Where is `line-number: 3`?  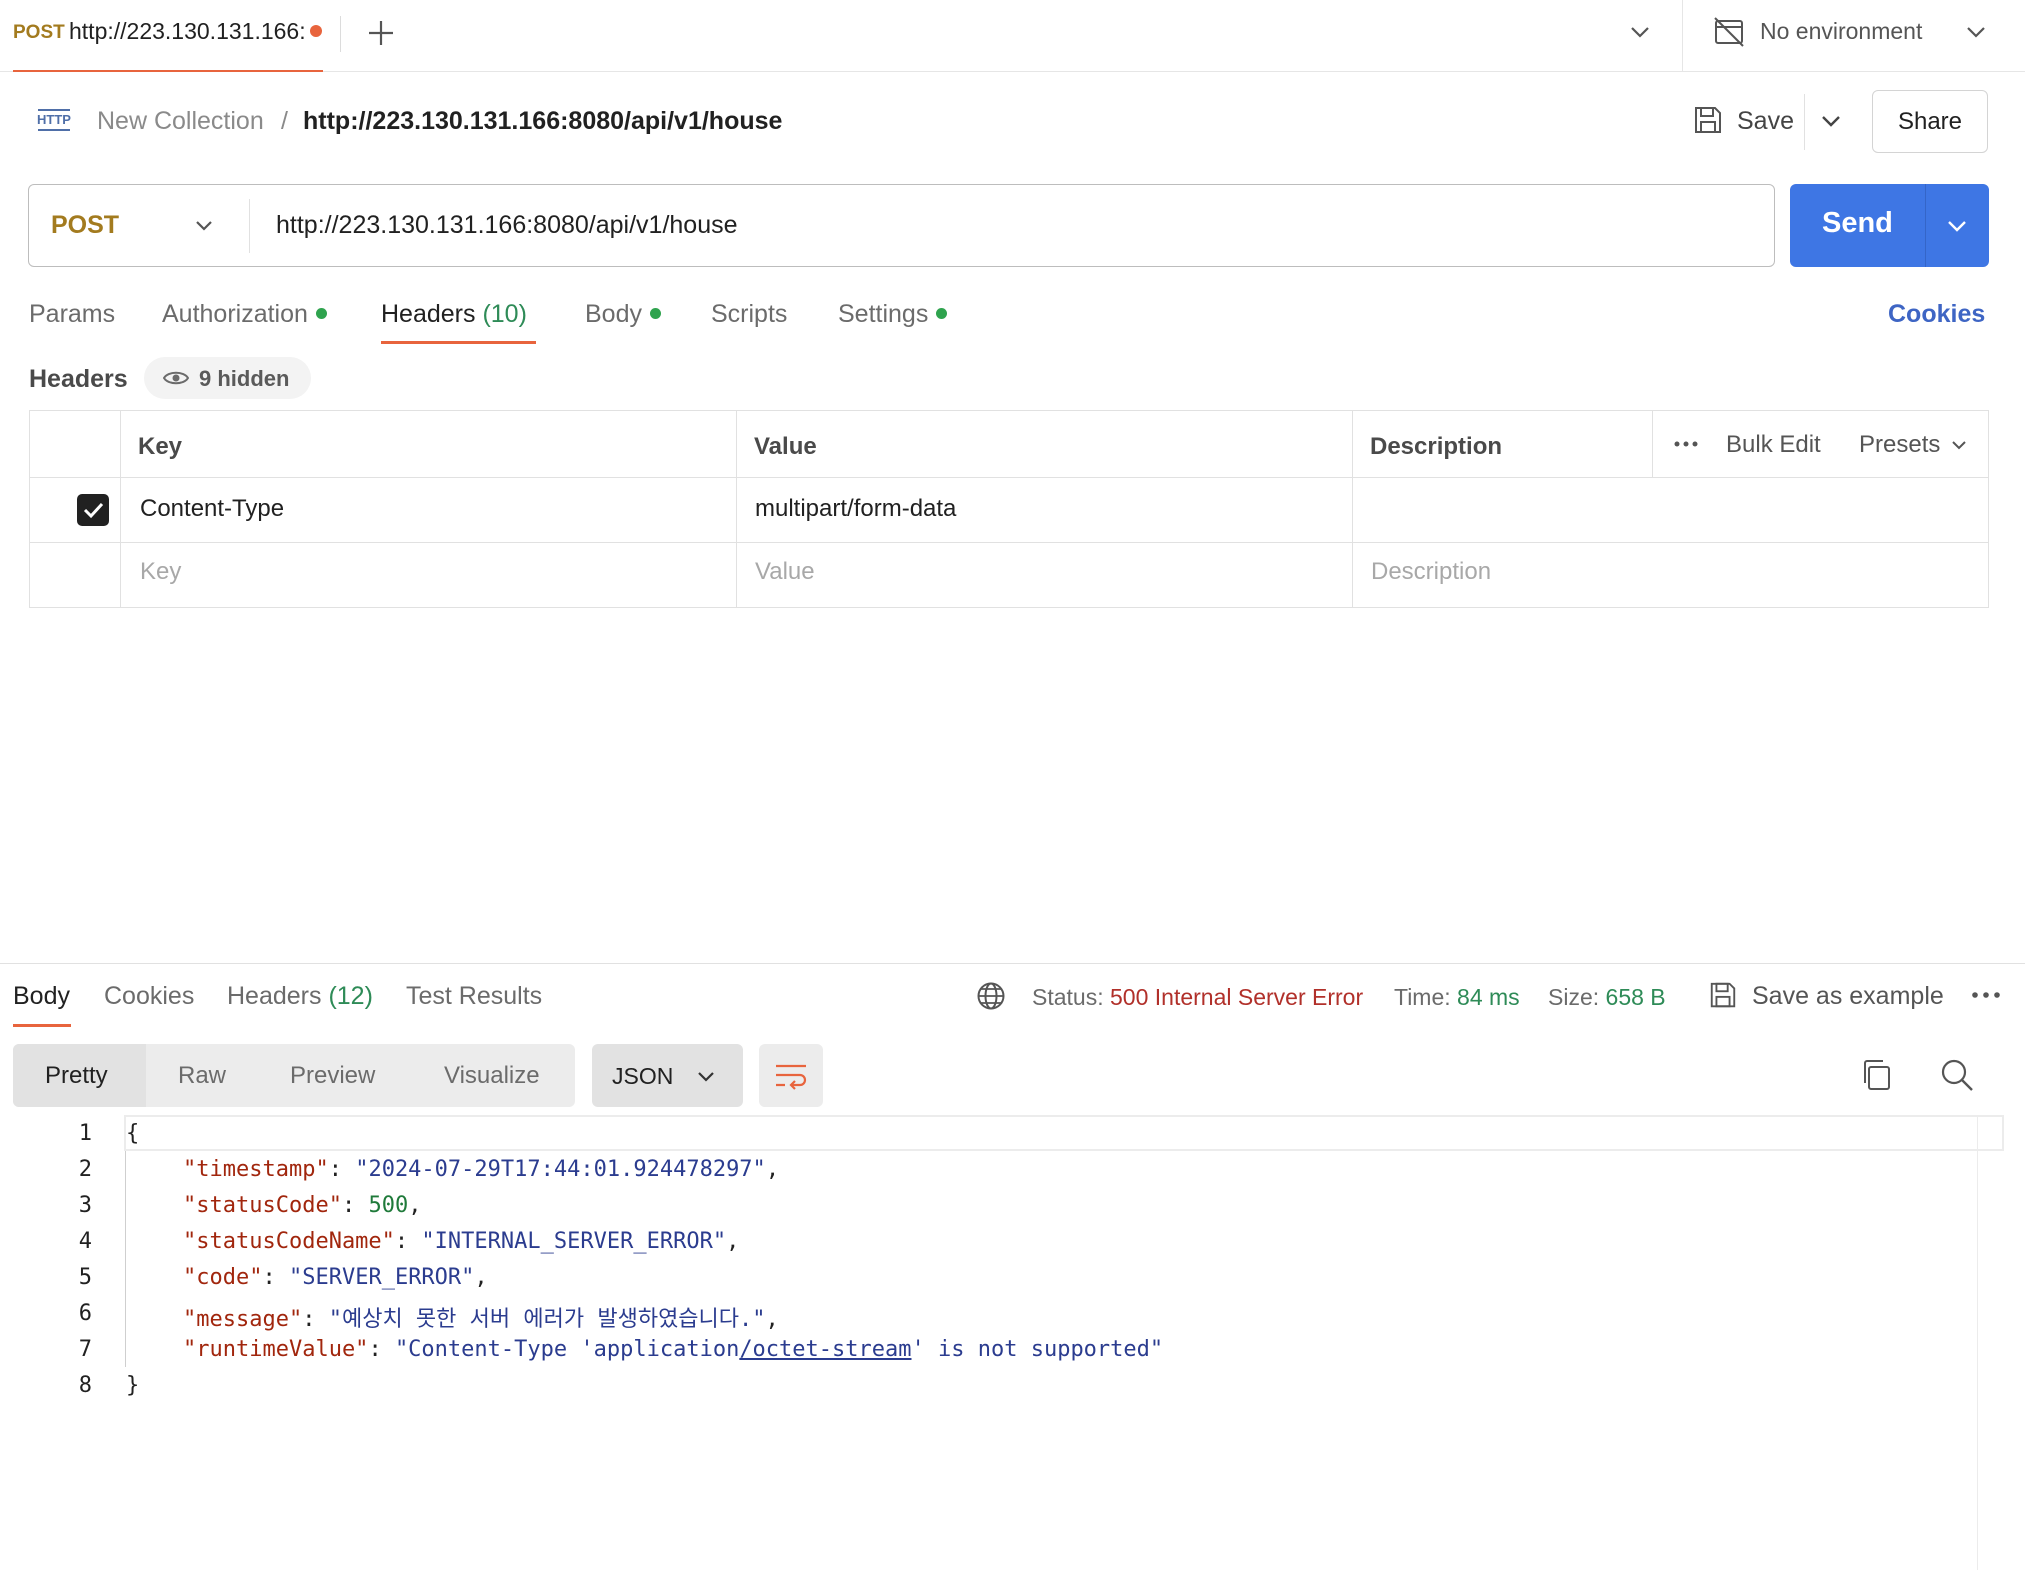
line-number: 3 is located at coordinates (85, 1205).